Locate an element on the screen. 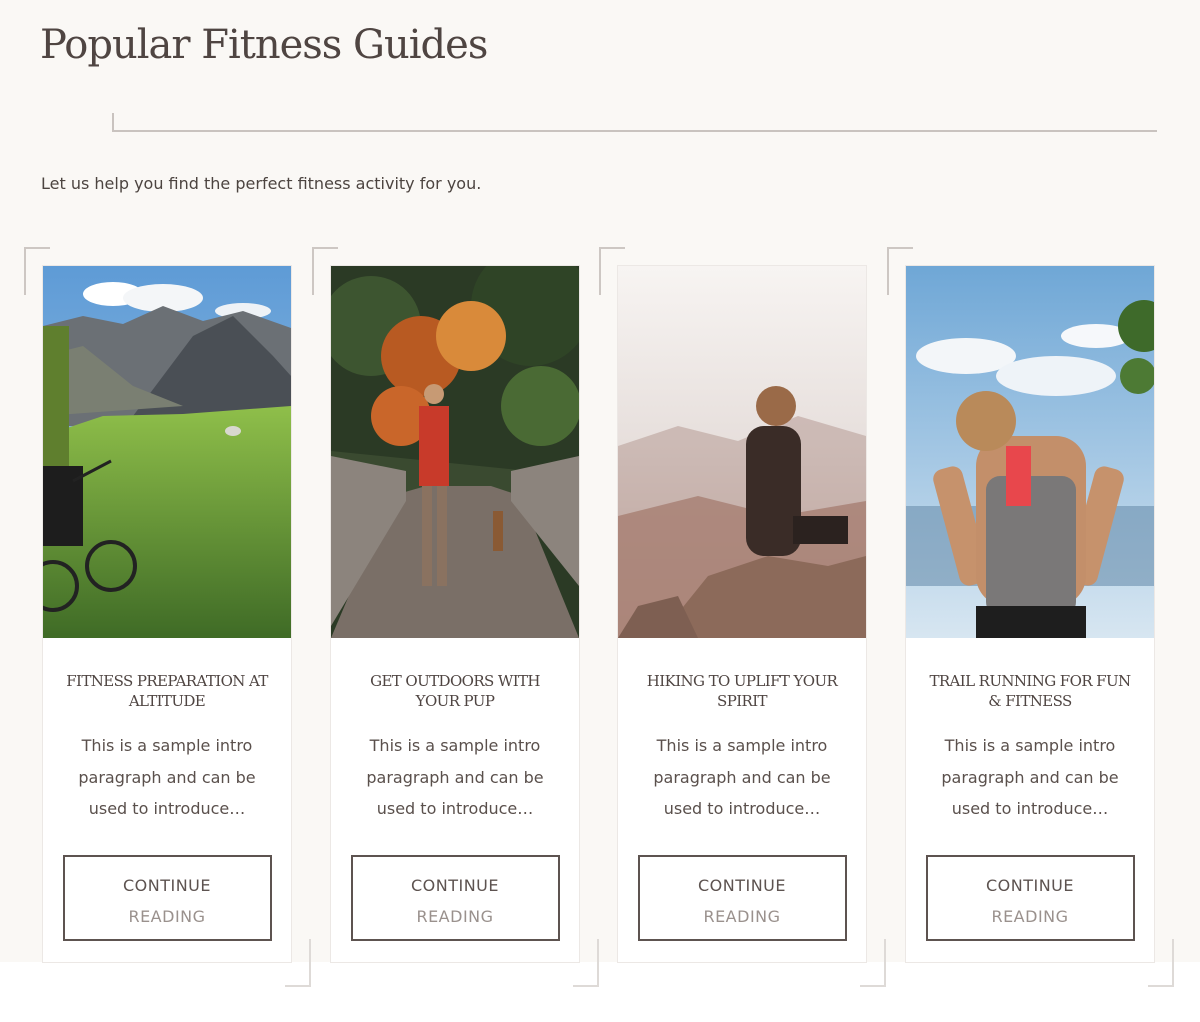 The width and height of the screenshot is (1200, 1022). card-title: GET OUTDOORS WITH YOUR PUP is located at coordinates (455, 691).